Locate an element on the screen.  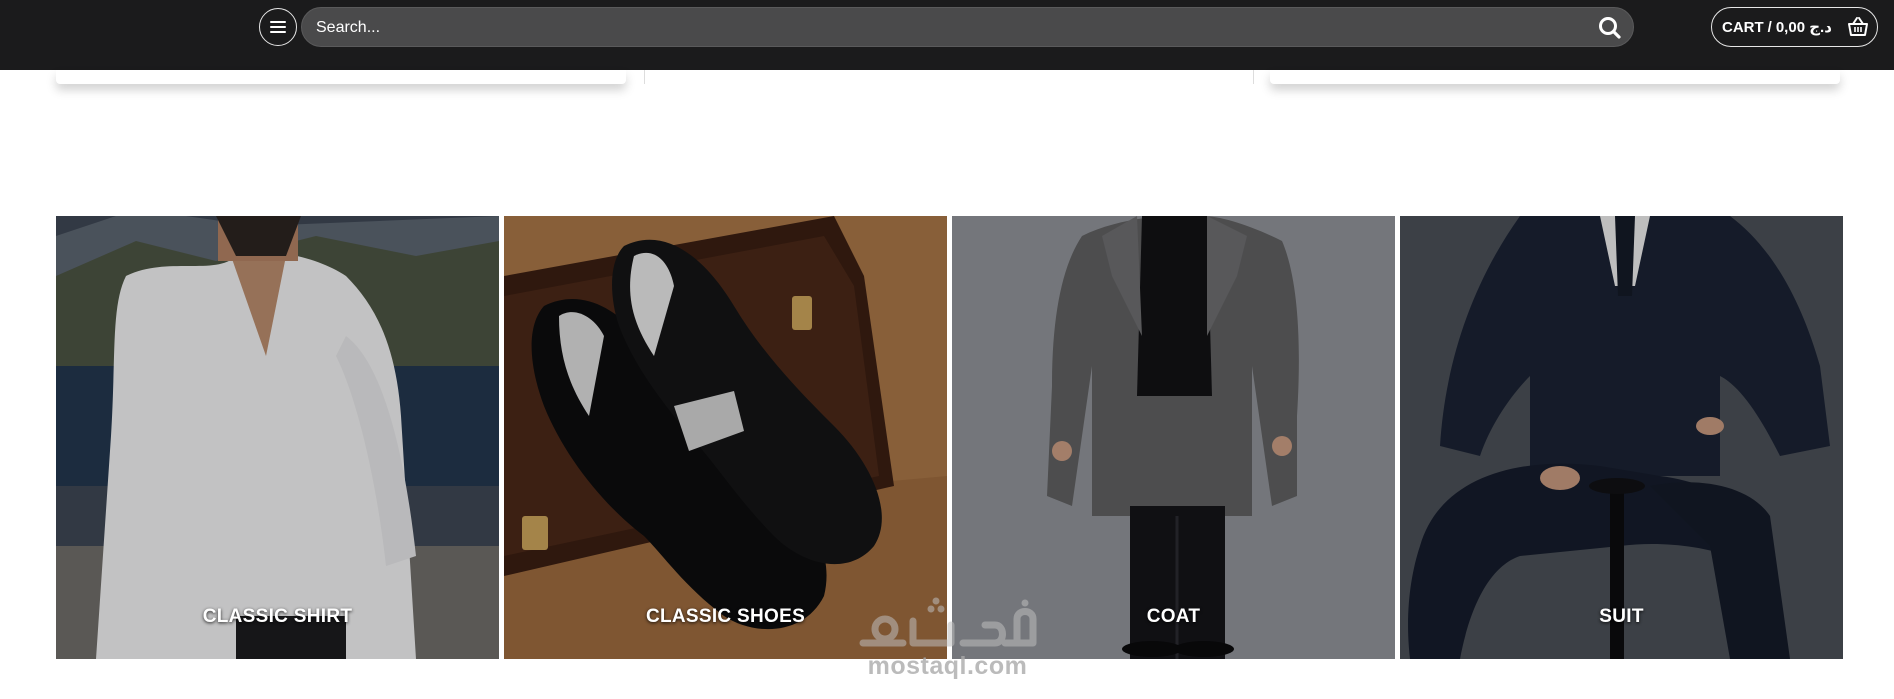
menu-button is located at coordinates (278, 27).